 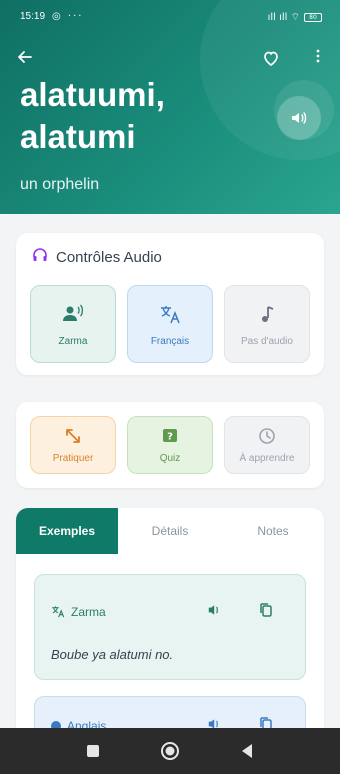 I want to click on home-icon, so click(x=170, y=751).